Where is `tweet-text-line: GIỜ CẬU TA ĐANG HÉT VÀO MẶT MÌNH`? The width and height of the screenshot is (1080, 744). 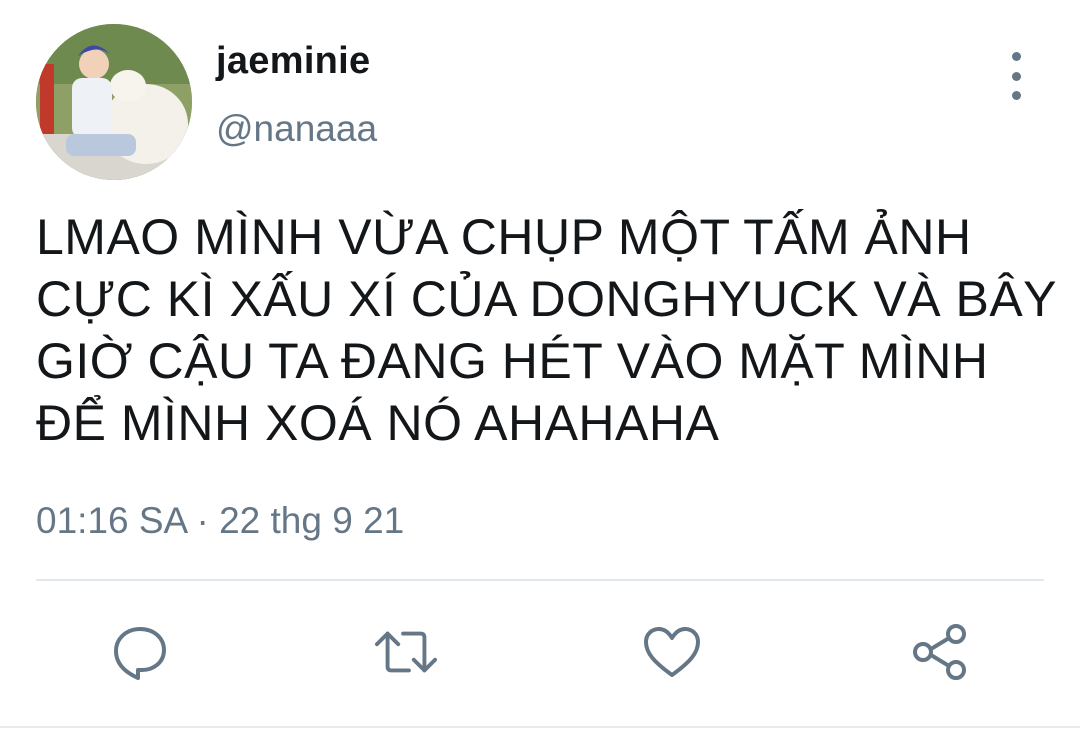
tweet-text-line: GIỜ CẬU TA ĐANG HÉT VÀO MẶT MÌNH is located at coordinates (512, 361).